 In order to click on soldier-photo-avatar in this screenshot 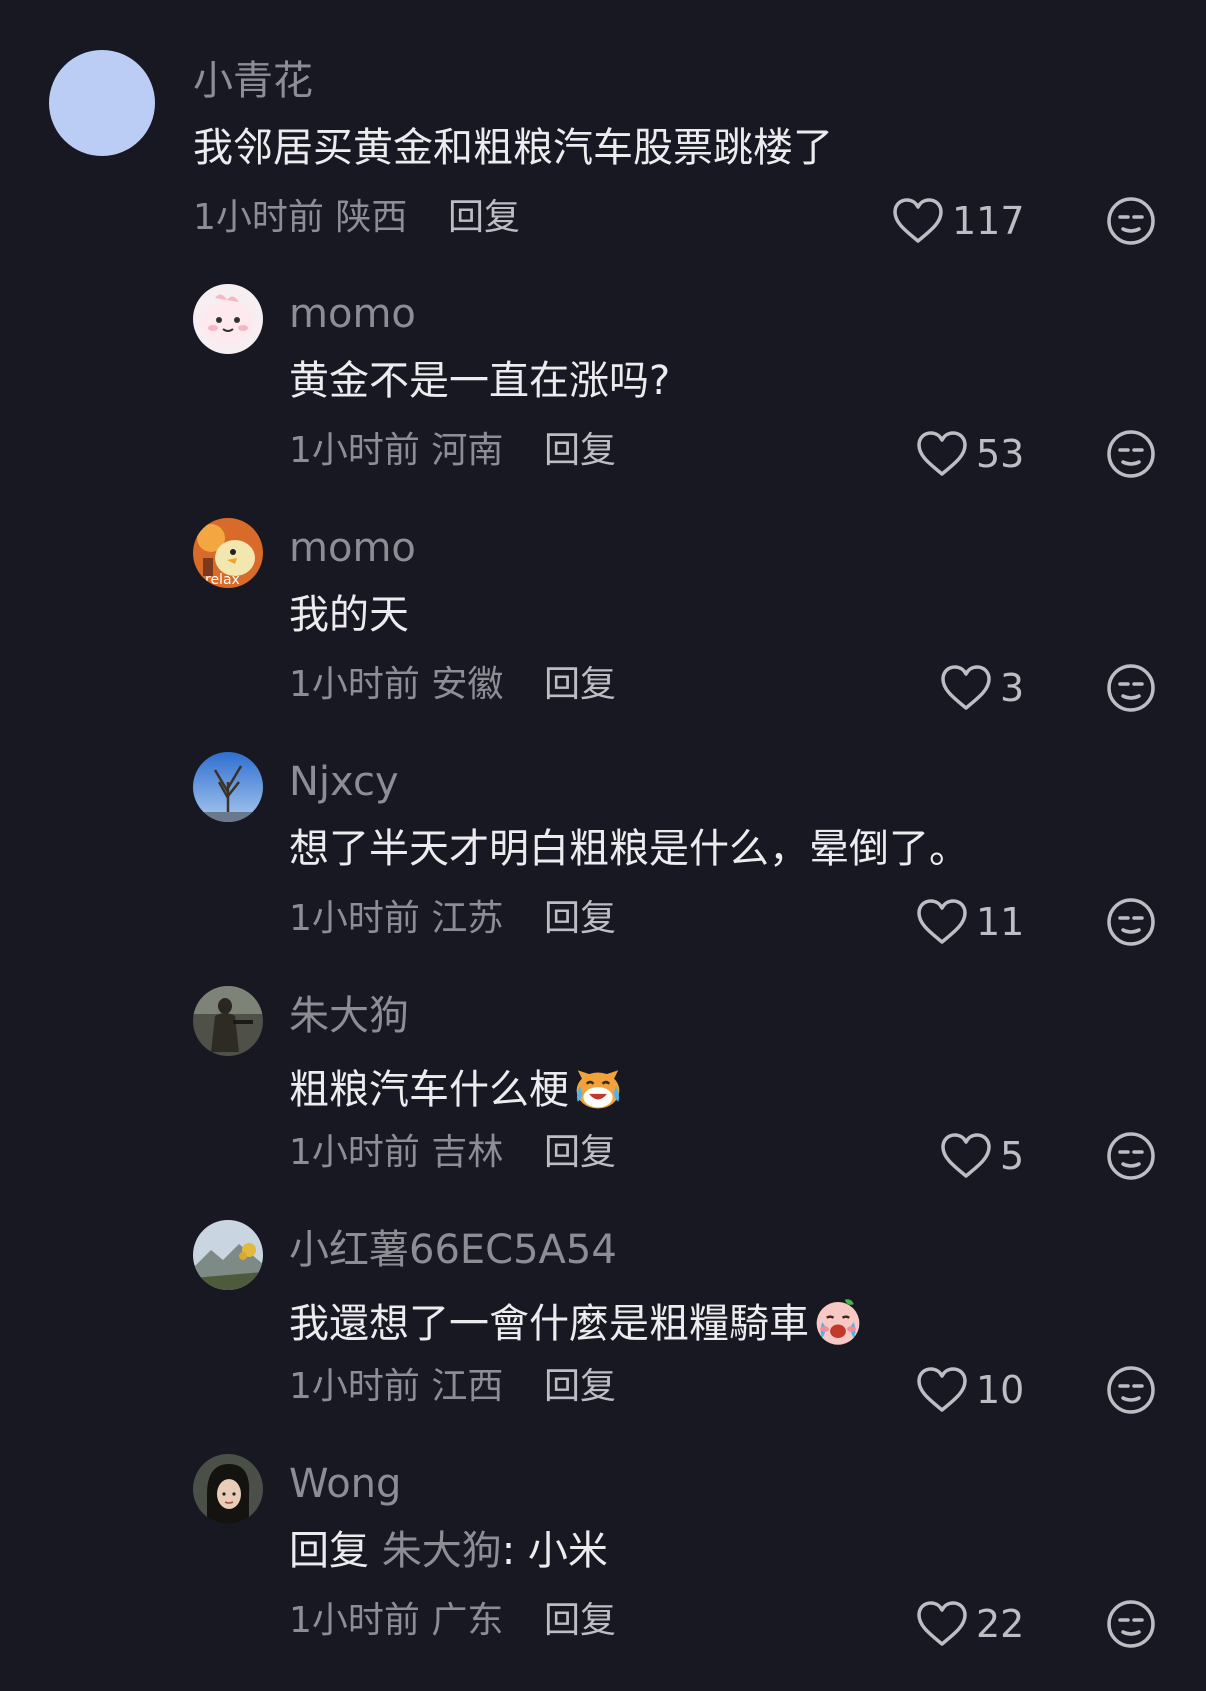, I will do `click(228, 1021)`.